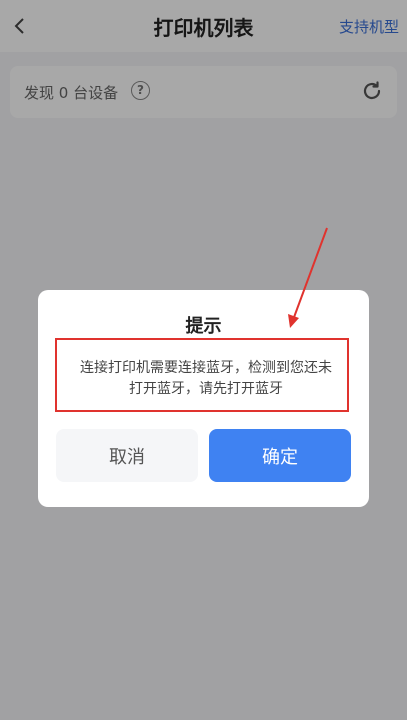  I want to click on dialog-message: 连接打印机需要连接蓝牙，检测到您还未 打开蓝牙，请先打开蓝牙, so click(206, 379).